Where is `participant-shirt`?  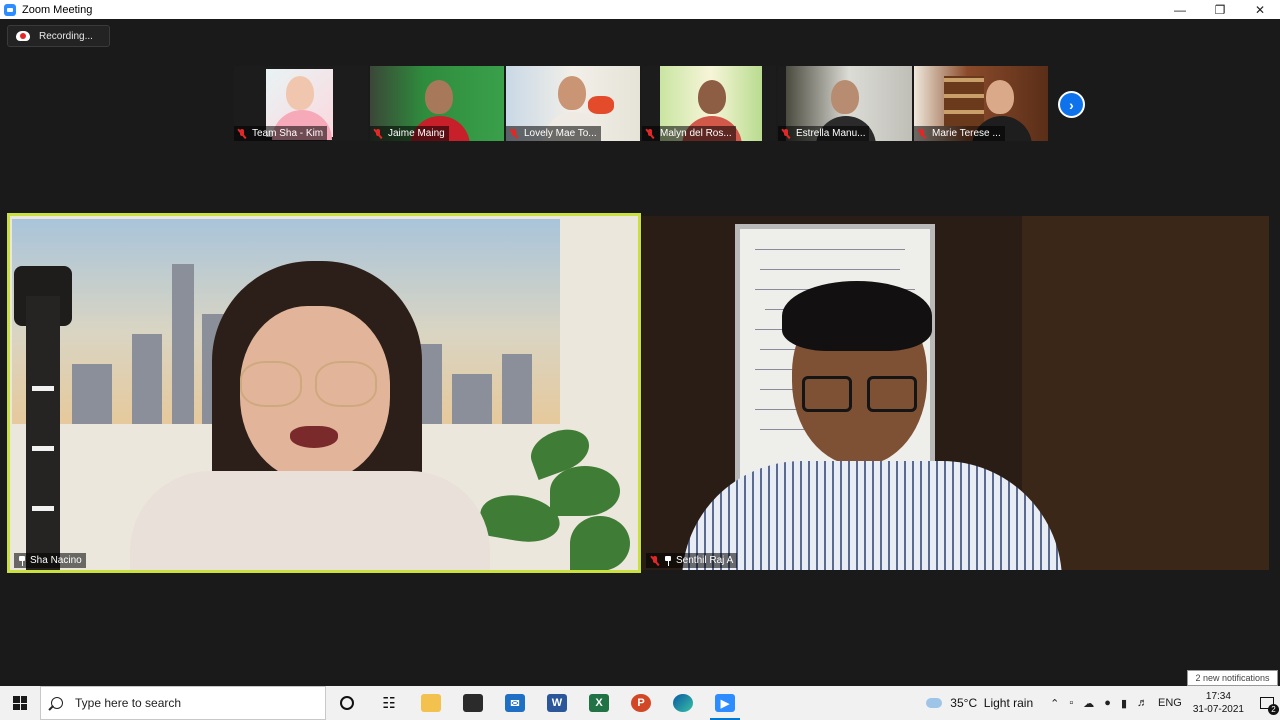
participant-shirt is located at coordinates (872, 515).